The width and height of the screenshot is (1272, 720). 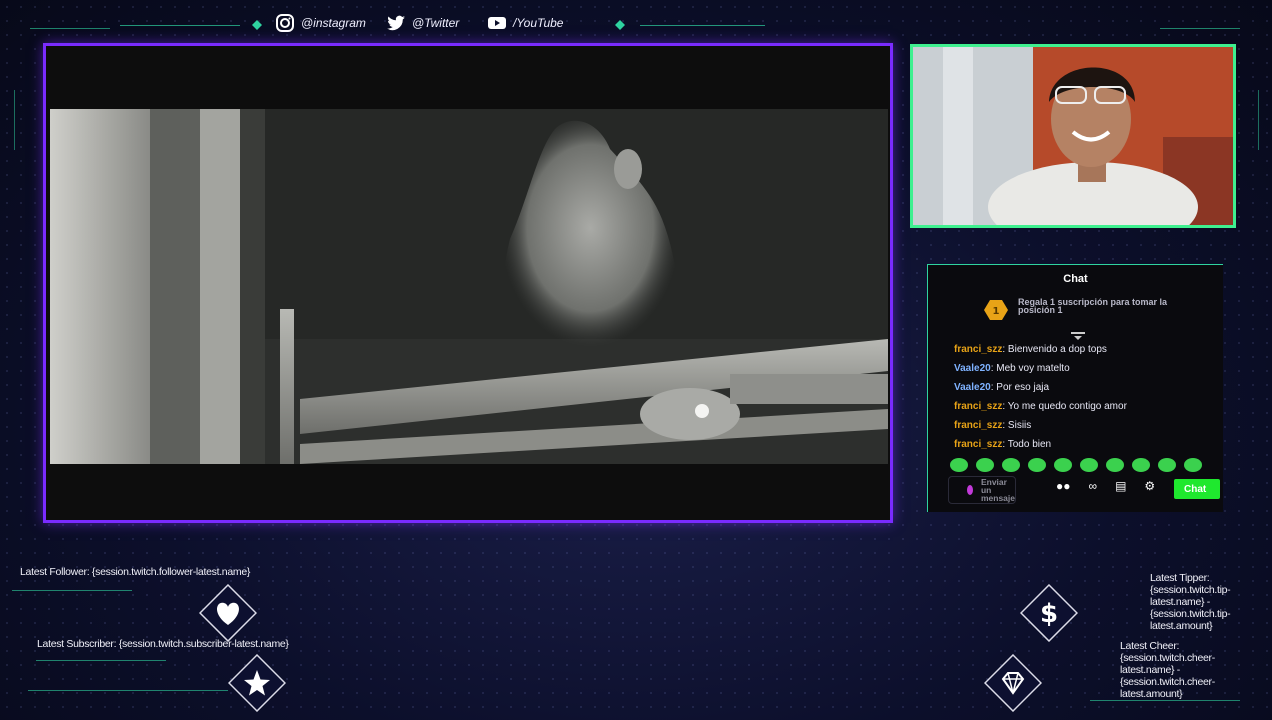 I want to click on twitter-link: @Twitter, so click(x=422, y=23).